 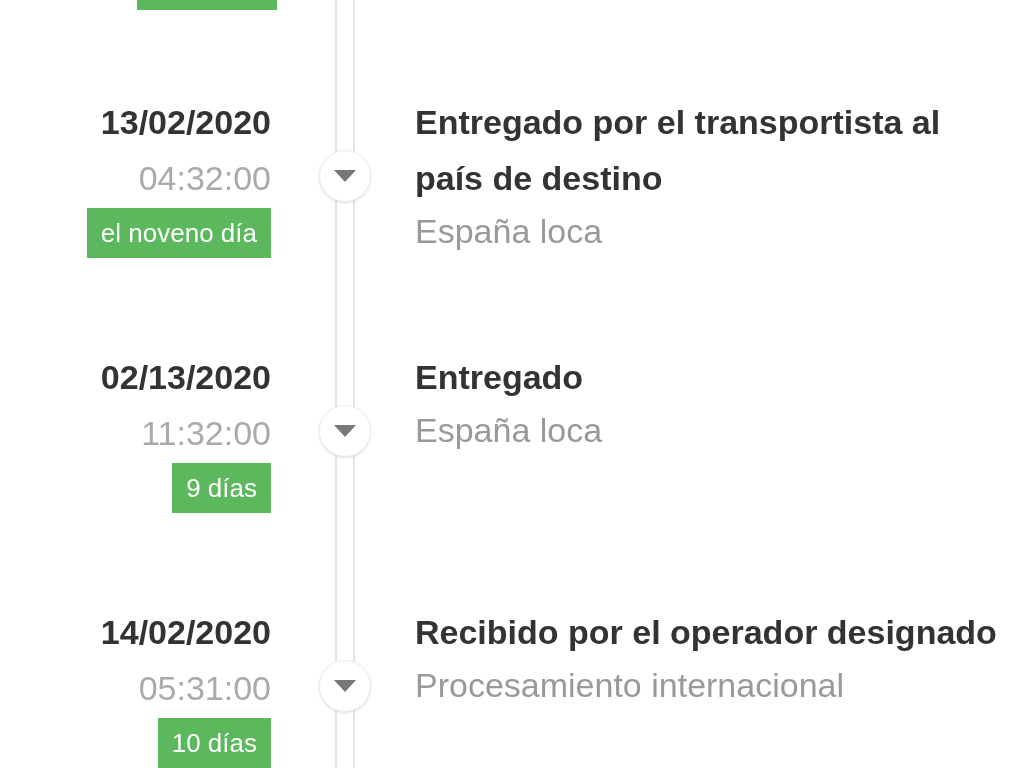 What do you see at coordinates (678, 150) in the screenshot?
I see `event-title: Entregado por el transportista al país de destino` at bounding box center [678, 150].